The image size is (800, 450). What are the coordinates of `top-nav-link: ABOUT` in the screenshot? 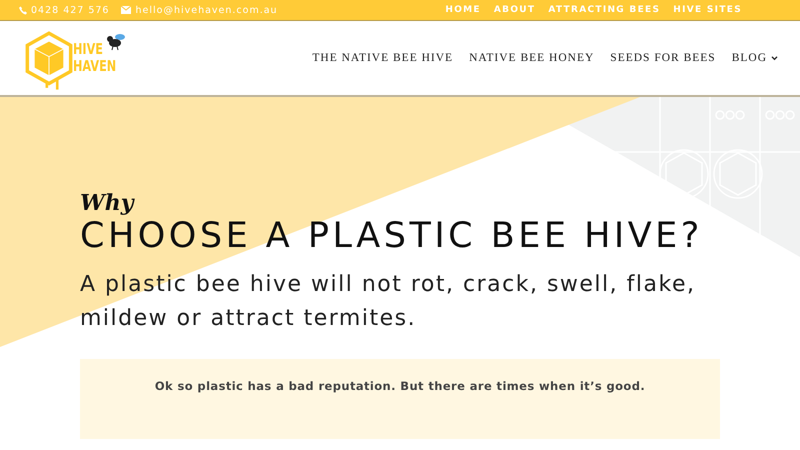 It's located at (515, 10).